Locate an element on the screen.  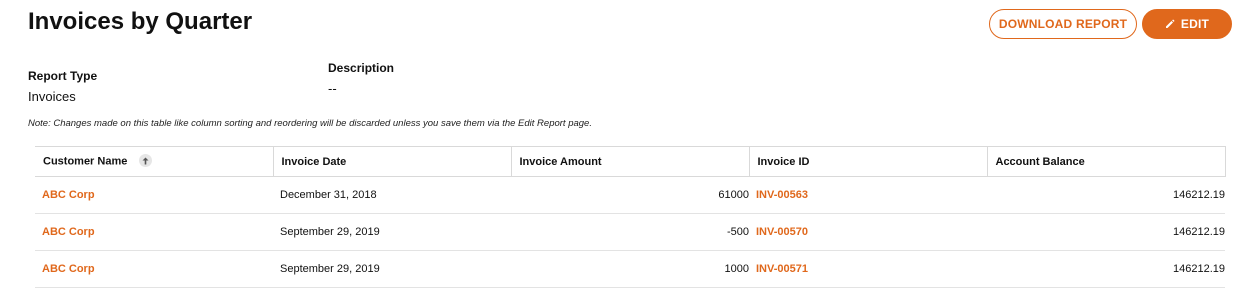
invoice-amount-cell: -500 is located at coordinates (630, 232).